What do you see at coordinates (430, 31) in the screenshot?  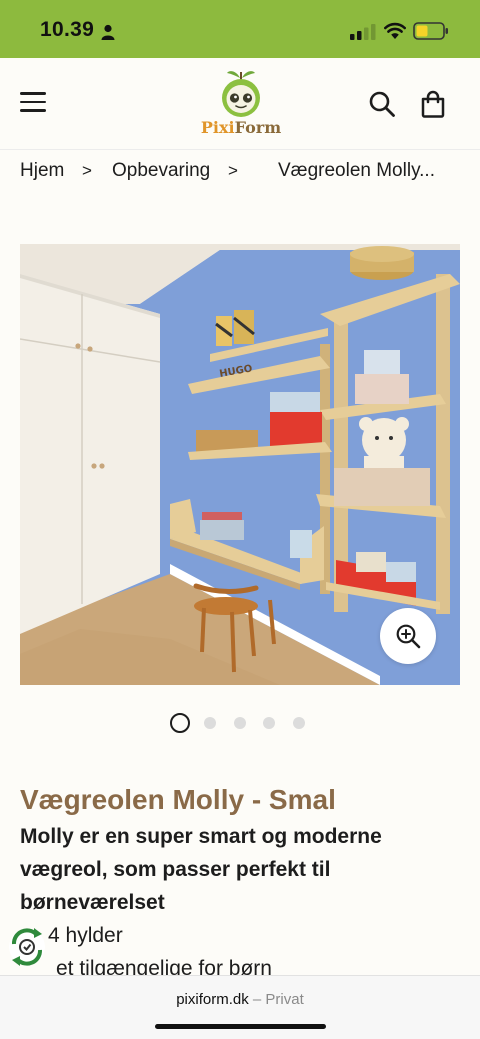 I see `battery-icon` at bounding box center [430, 31].